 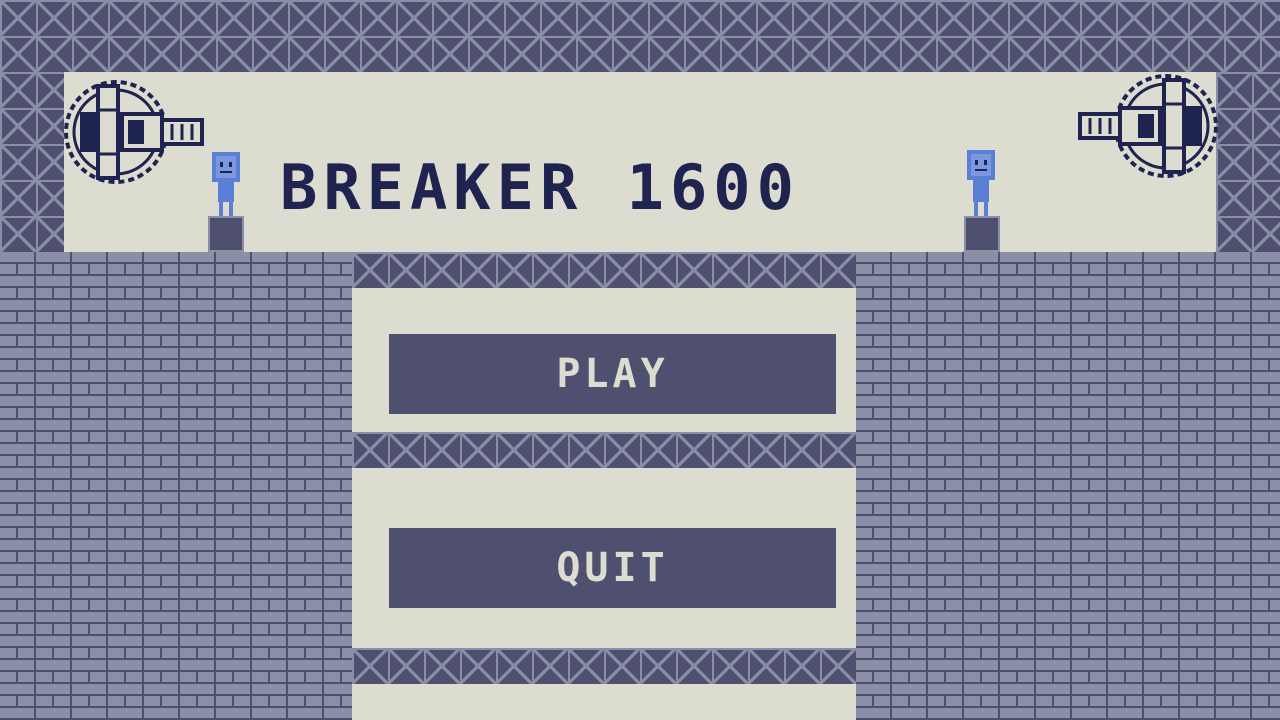 What do you see at coordinates (982, 234) in the screenshot?
I see `right-pedestal` at bounding box center [982, 234].